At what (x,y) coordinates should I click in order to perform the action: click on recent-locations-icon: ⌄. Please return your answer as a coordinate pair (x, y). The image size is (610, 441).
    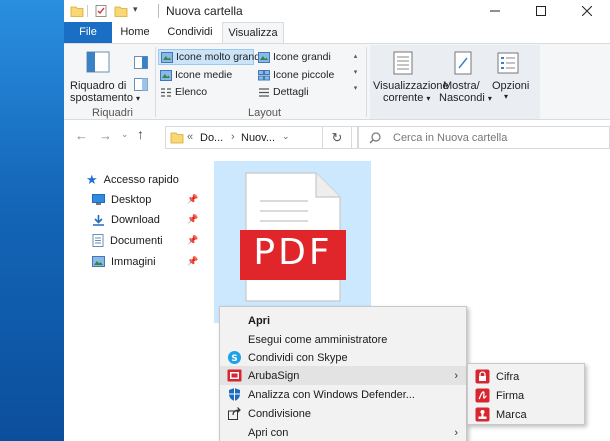
    Looking at the image, I should click on (125, 134).